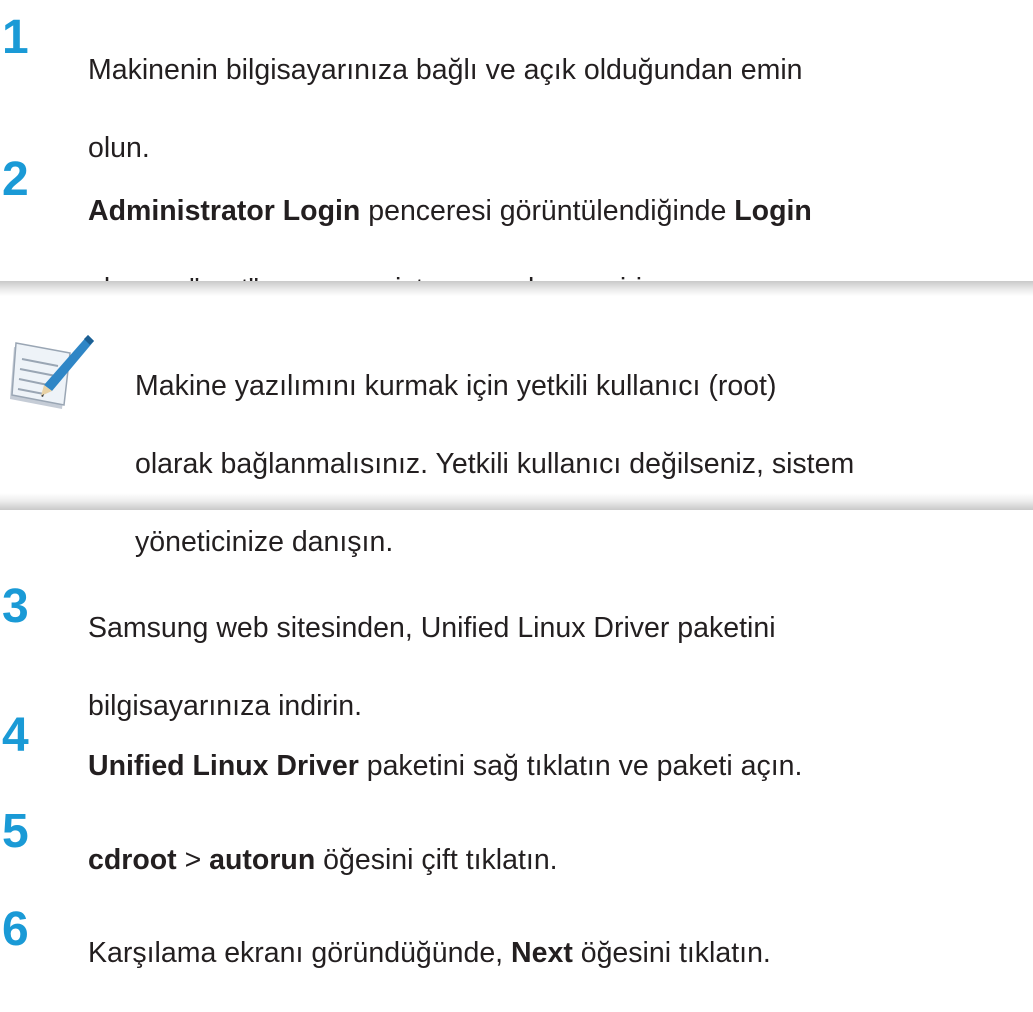 The width and height of the screenshot is (1033, 1012). Describe the element at coordinates (547, 211) in the screenshot. I see `step-text-fragment: penceresi görüntülendiğinde` at that location.